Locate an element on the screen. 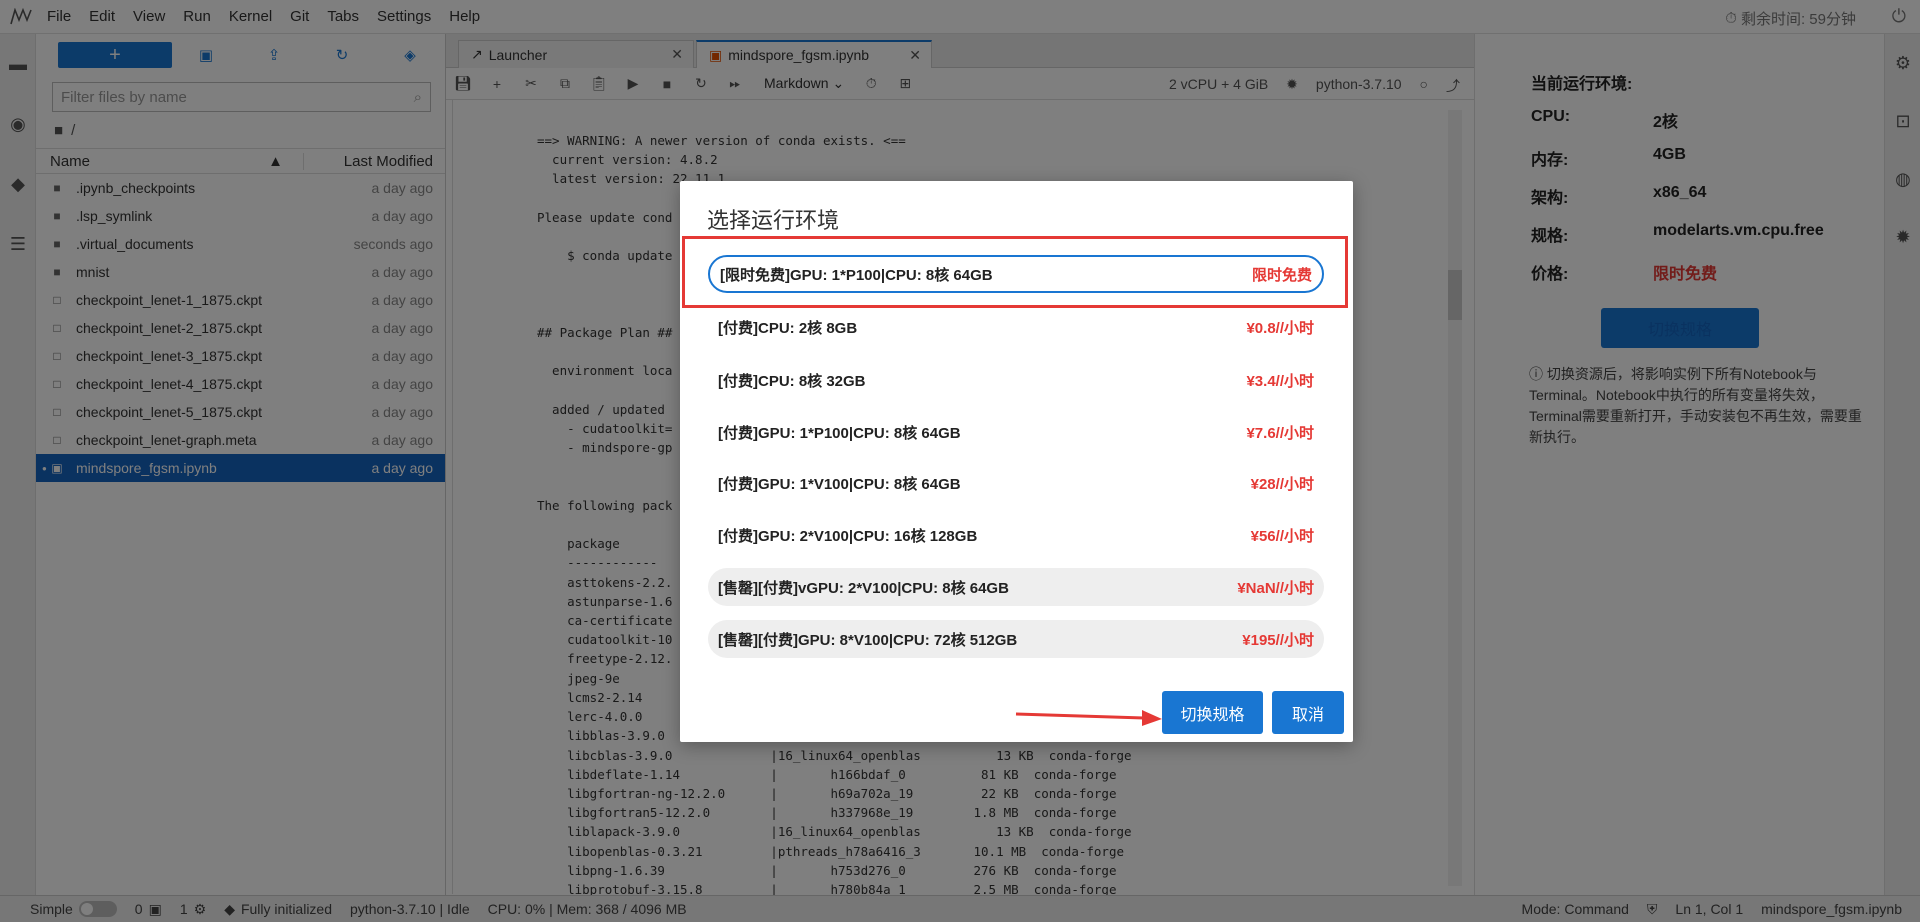 The width and height of the screenshot is (1920, 922). option-price: ¥NaN//小时 is located at coordinates (1275, 588).